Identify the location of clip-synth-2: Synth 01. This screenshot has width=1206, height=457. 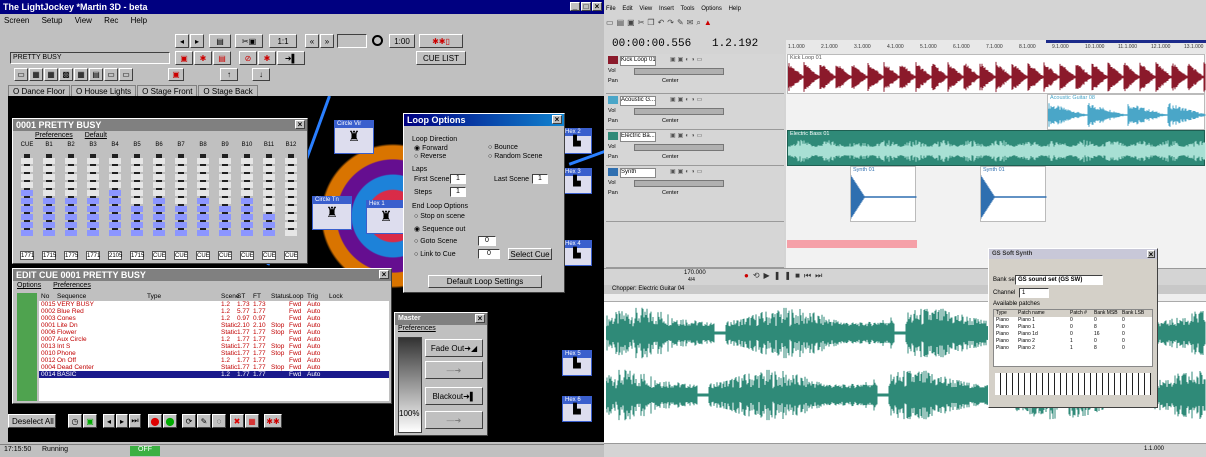
(1013, 194).